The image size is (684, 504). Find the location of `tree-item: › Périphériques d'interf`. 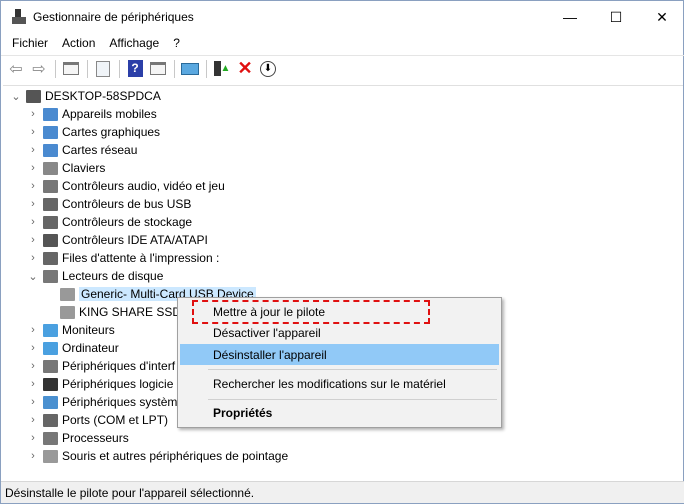

tree-item: › Périphériques d'interf is located at coordinates (101, 366).